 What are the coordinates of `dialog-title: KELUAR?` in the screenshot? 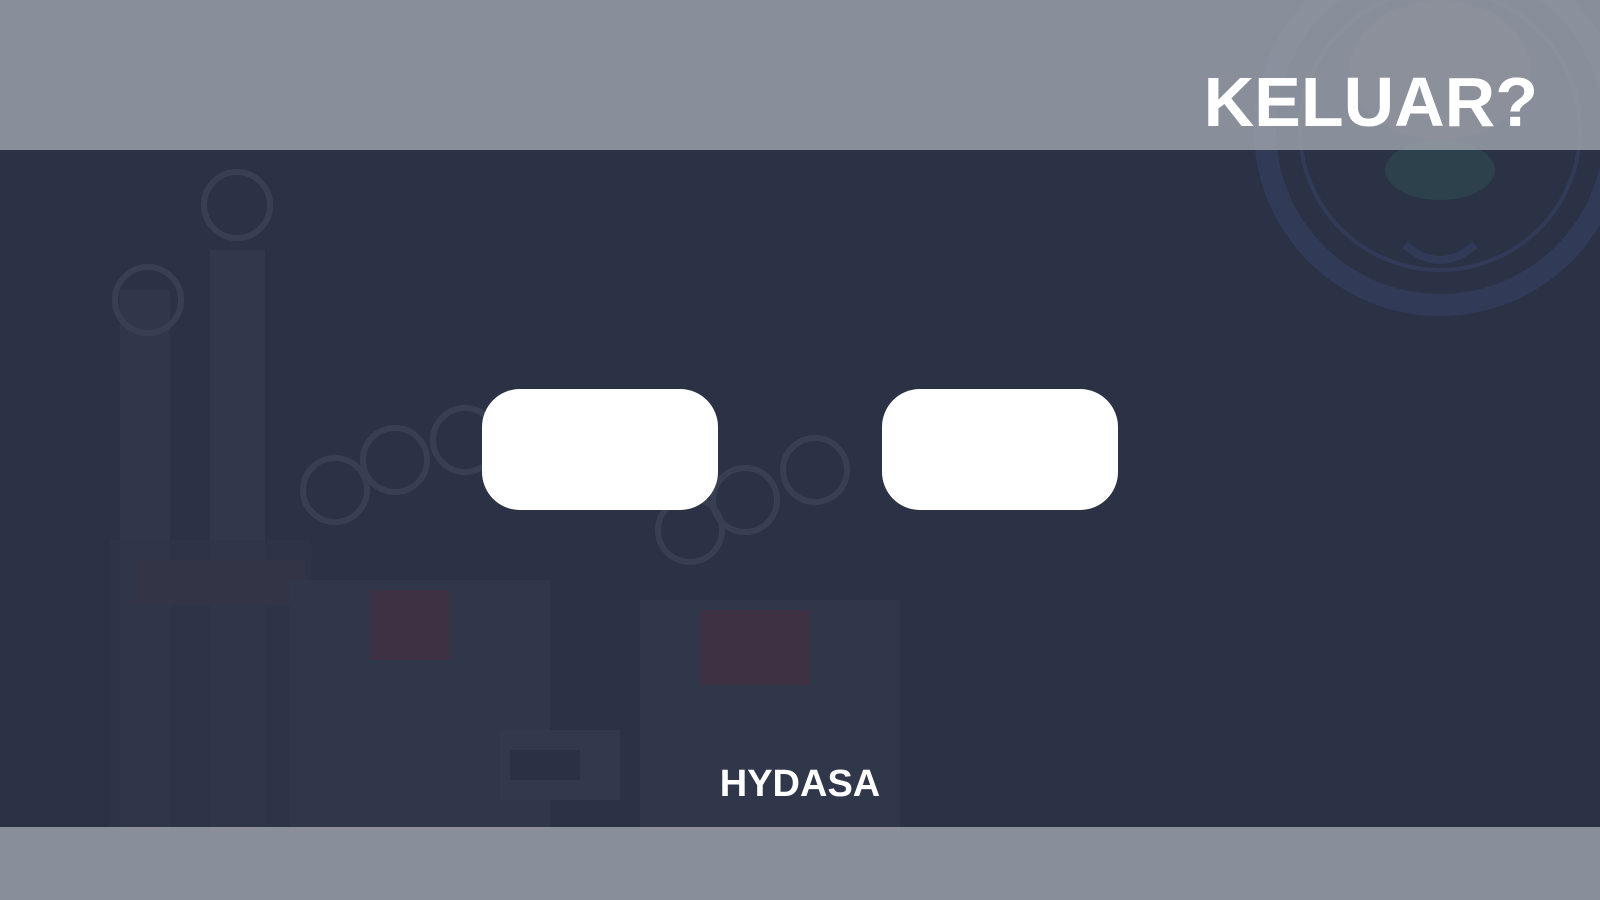 It's located at (1370, 102).